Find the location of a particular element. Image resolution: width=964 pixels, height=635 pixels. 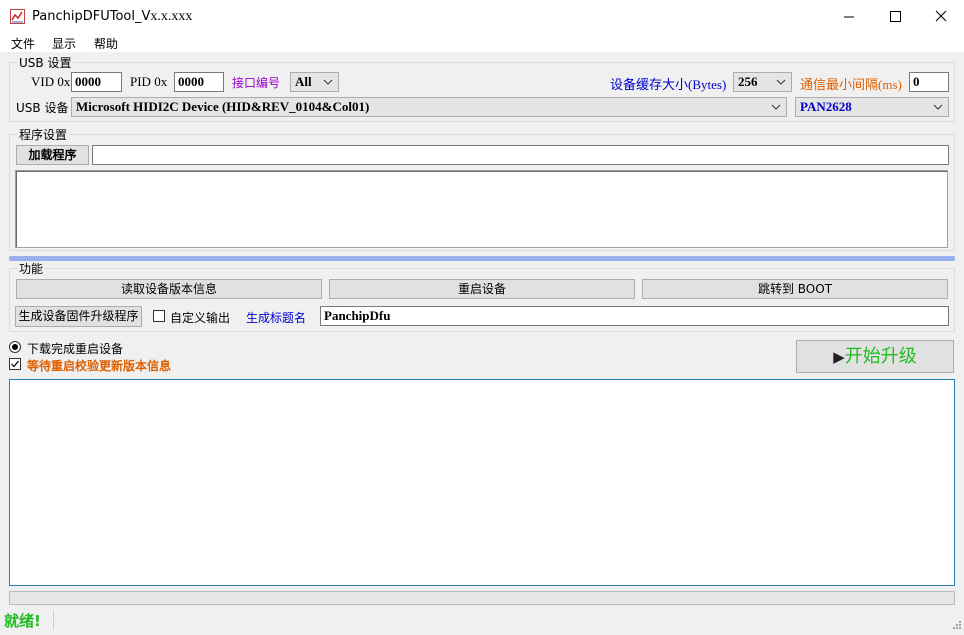

window-title: PanchipDFUTool_Vx.x.xxx is located at coordinates (112, 17).